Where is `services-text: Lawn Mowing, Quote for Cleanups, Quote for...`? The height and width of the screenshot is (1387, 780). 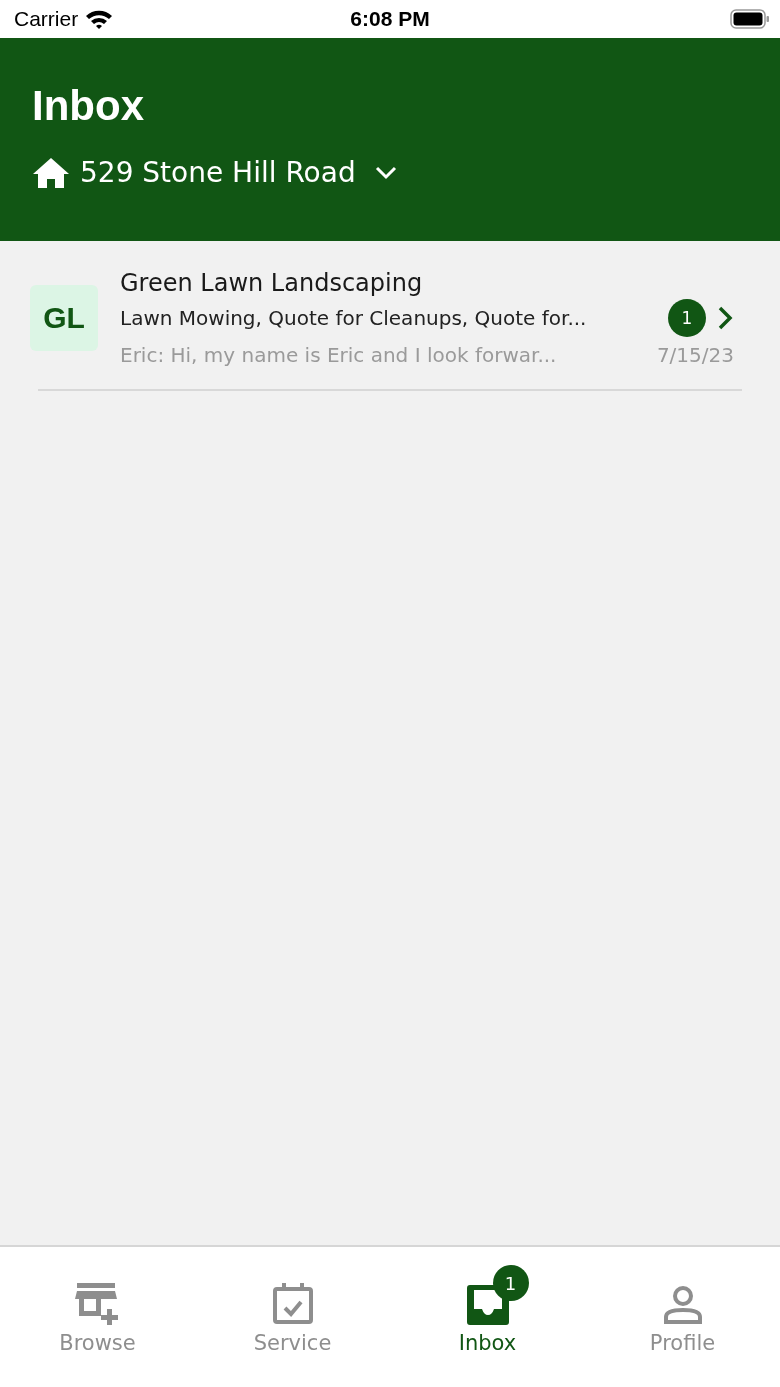
services-text: Lawn Mowing, Quote for Cleanups, Quote for... is located at coordinates (354, 318).